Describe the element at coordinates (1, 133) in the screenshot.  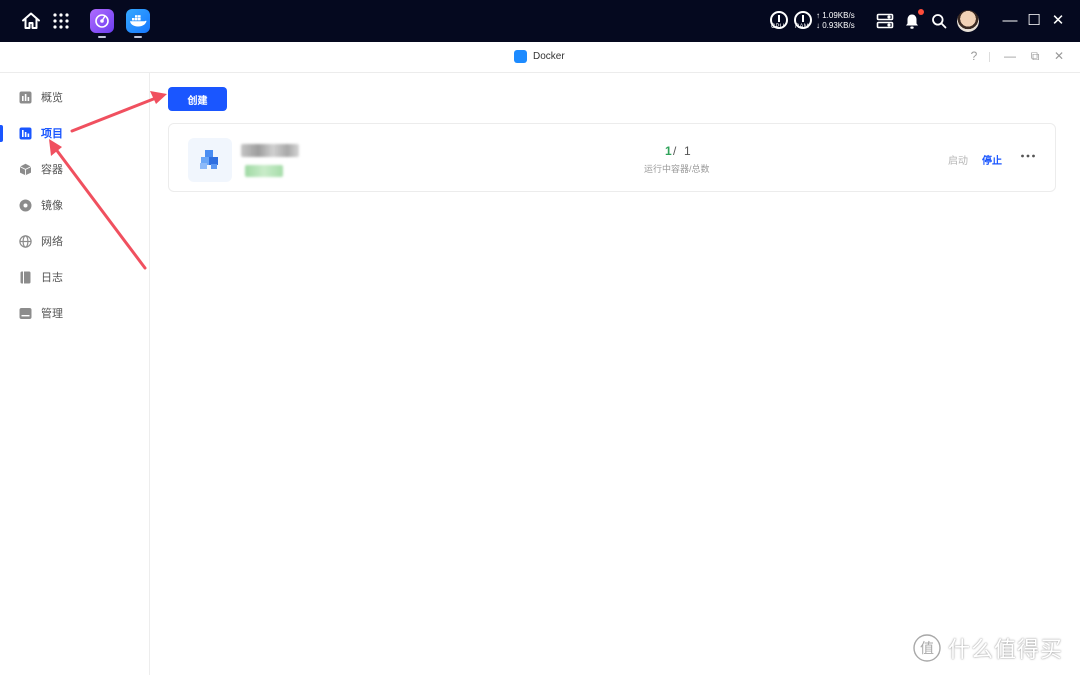
I see `active-indicator` at that location.